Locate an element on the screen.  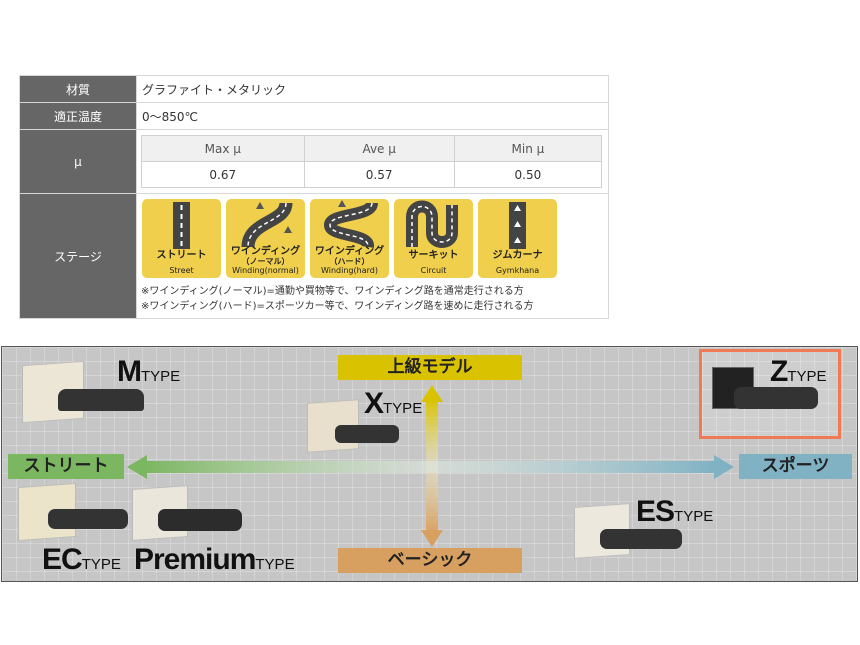
winding-hard-road-icon is located at coordinates (350, 224).